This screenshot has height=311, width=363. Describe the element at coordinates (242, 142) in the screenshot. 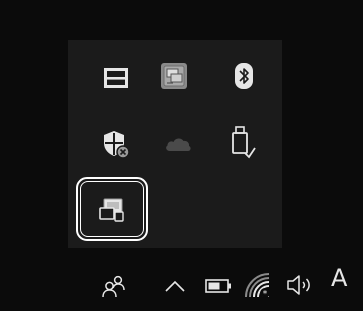

I see `usb-safely-remove-icon` at that location.